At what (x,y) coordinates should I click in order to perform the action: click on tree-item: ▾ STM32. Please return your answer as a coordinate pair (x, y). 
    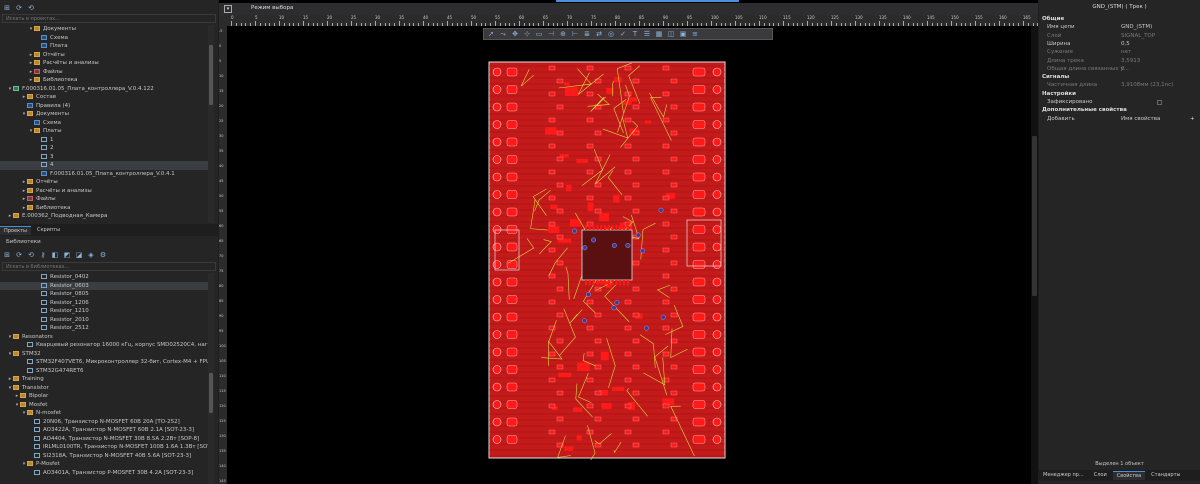
    Looking at the image, I should click on (104, 354).